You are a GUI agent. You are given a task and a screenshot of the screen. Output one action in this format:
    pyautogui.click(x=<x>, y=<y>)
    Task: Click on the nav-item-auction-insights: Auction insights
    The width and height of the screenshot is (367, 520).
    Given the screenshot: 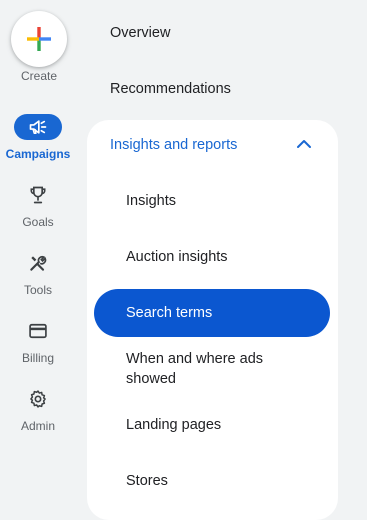 What is the action you would take?
    pyautogui.click(x=216, y=257)
    